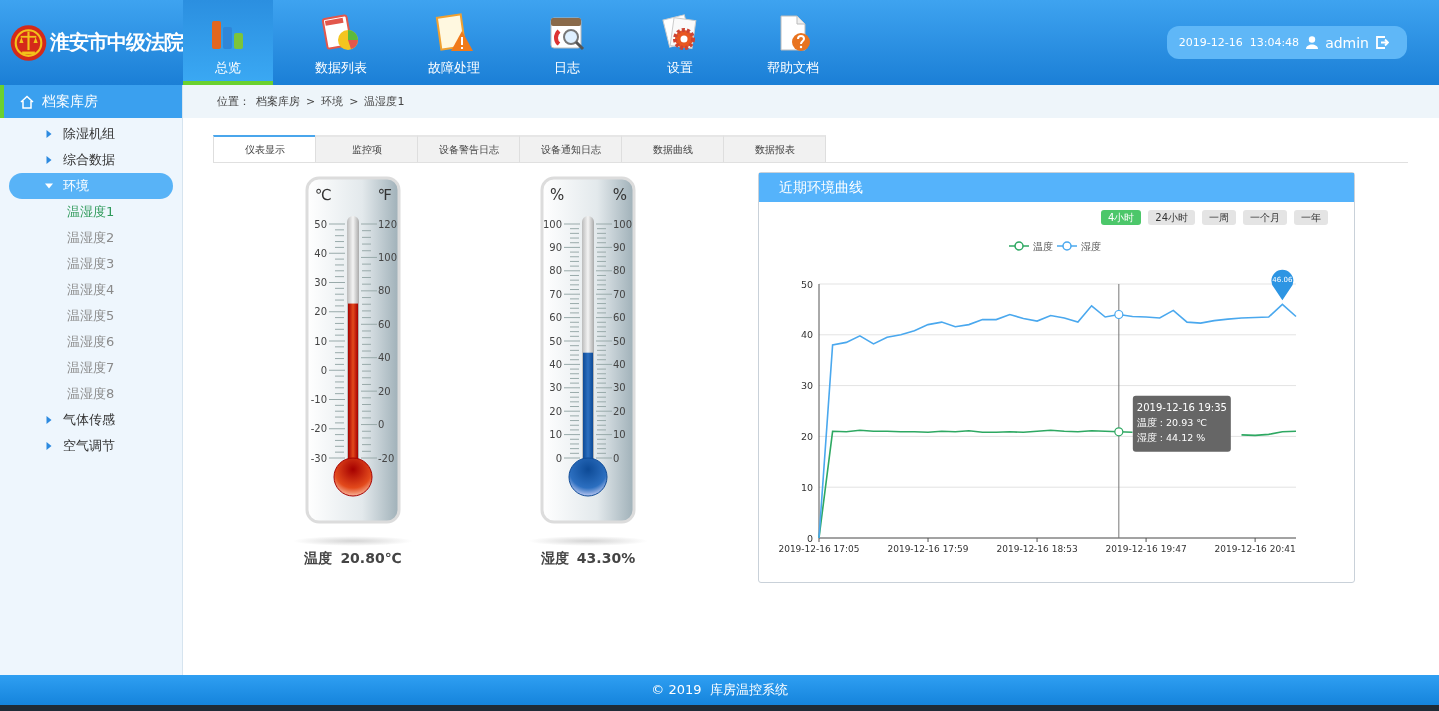 The width and height of the screenshot is (1439, 711). I want to click on tooltip-text: 温度 : 20.93 ℃, so click(1171, 422).